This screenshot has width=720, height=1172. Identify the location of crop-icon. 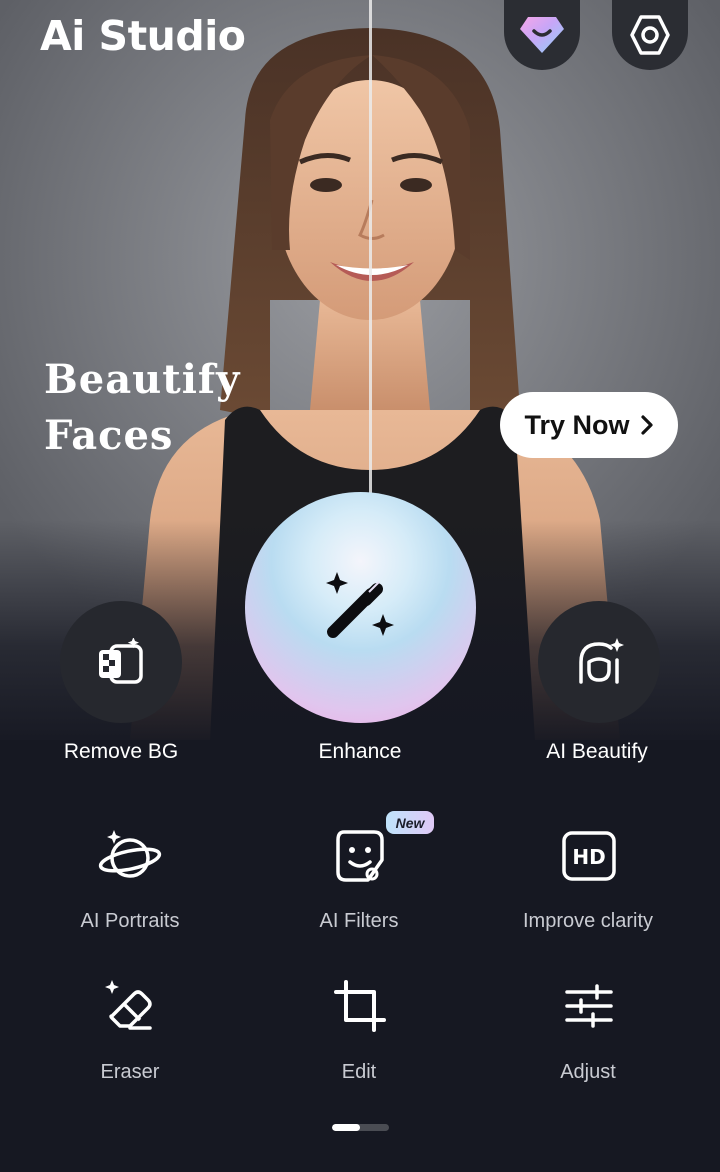
(360, 1006).